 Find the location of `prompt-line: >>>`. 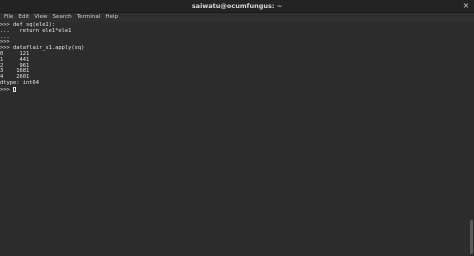

prompt-line: >>> is located at coordinates (233, 89).